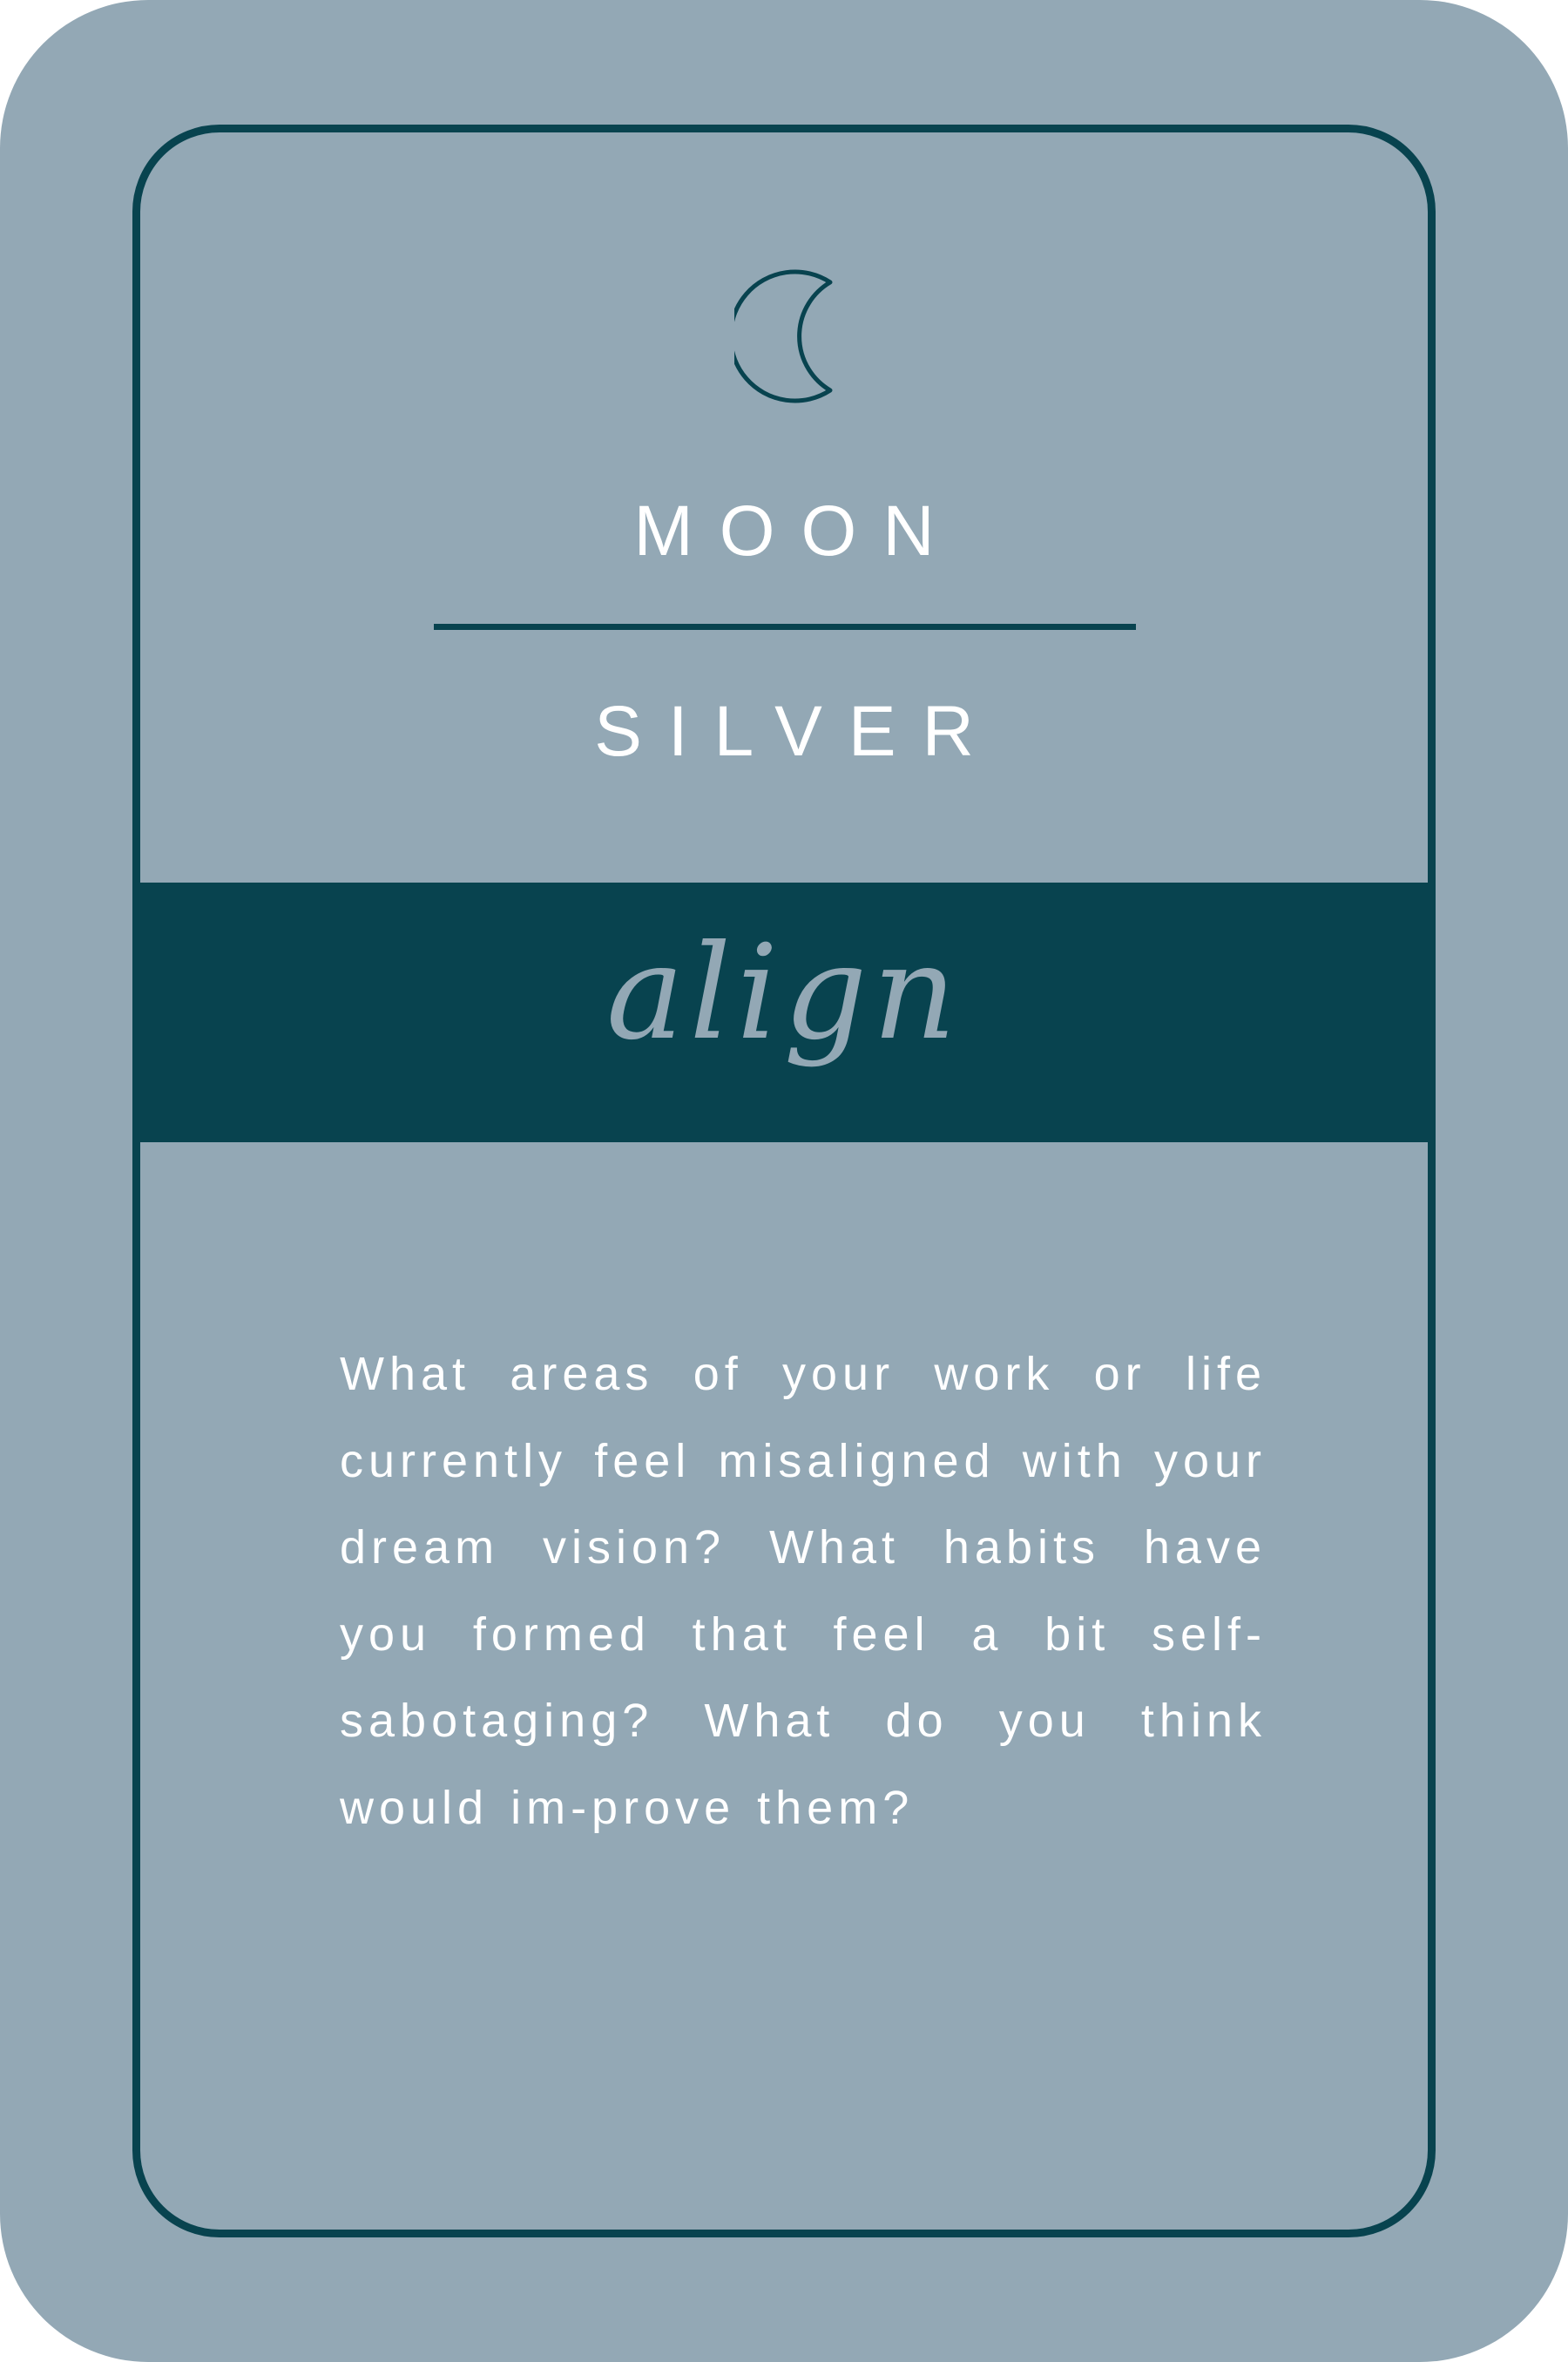 The height and width of the screenshot is (2362, 1568). What do you see at coordinates (783, 336) in the screenshot?
I see `crescent-moon-icon` at bounding box center [783, 336].